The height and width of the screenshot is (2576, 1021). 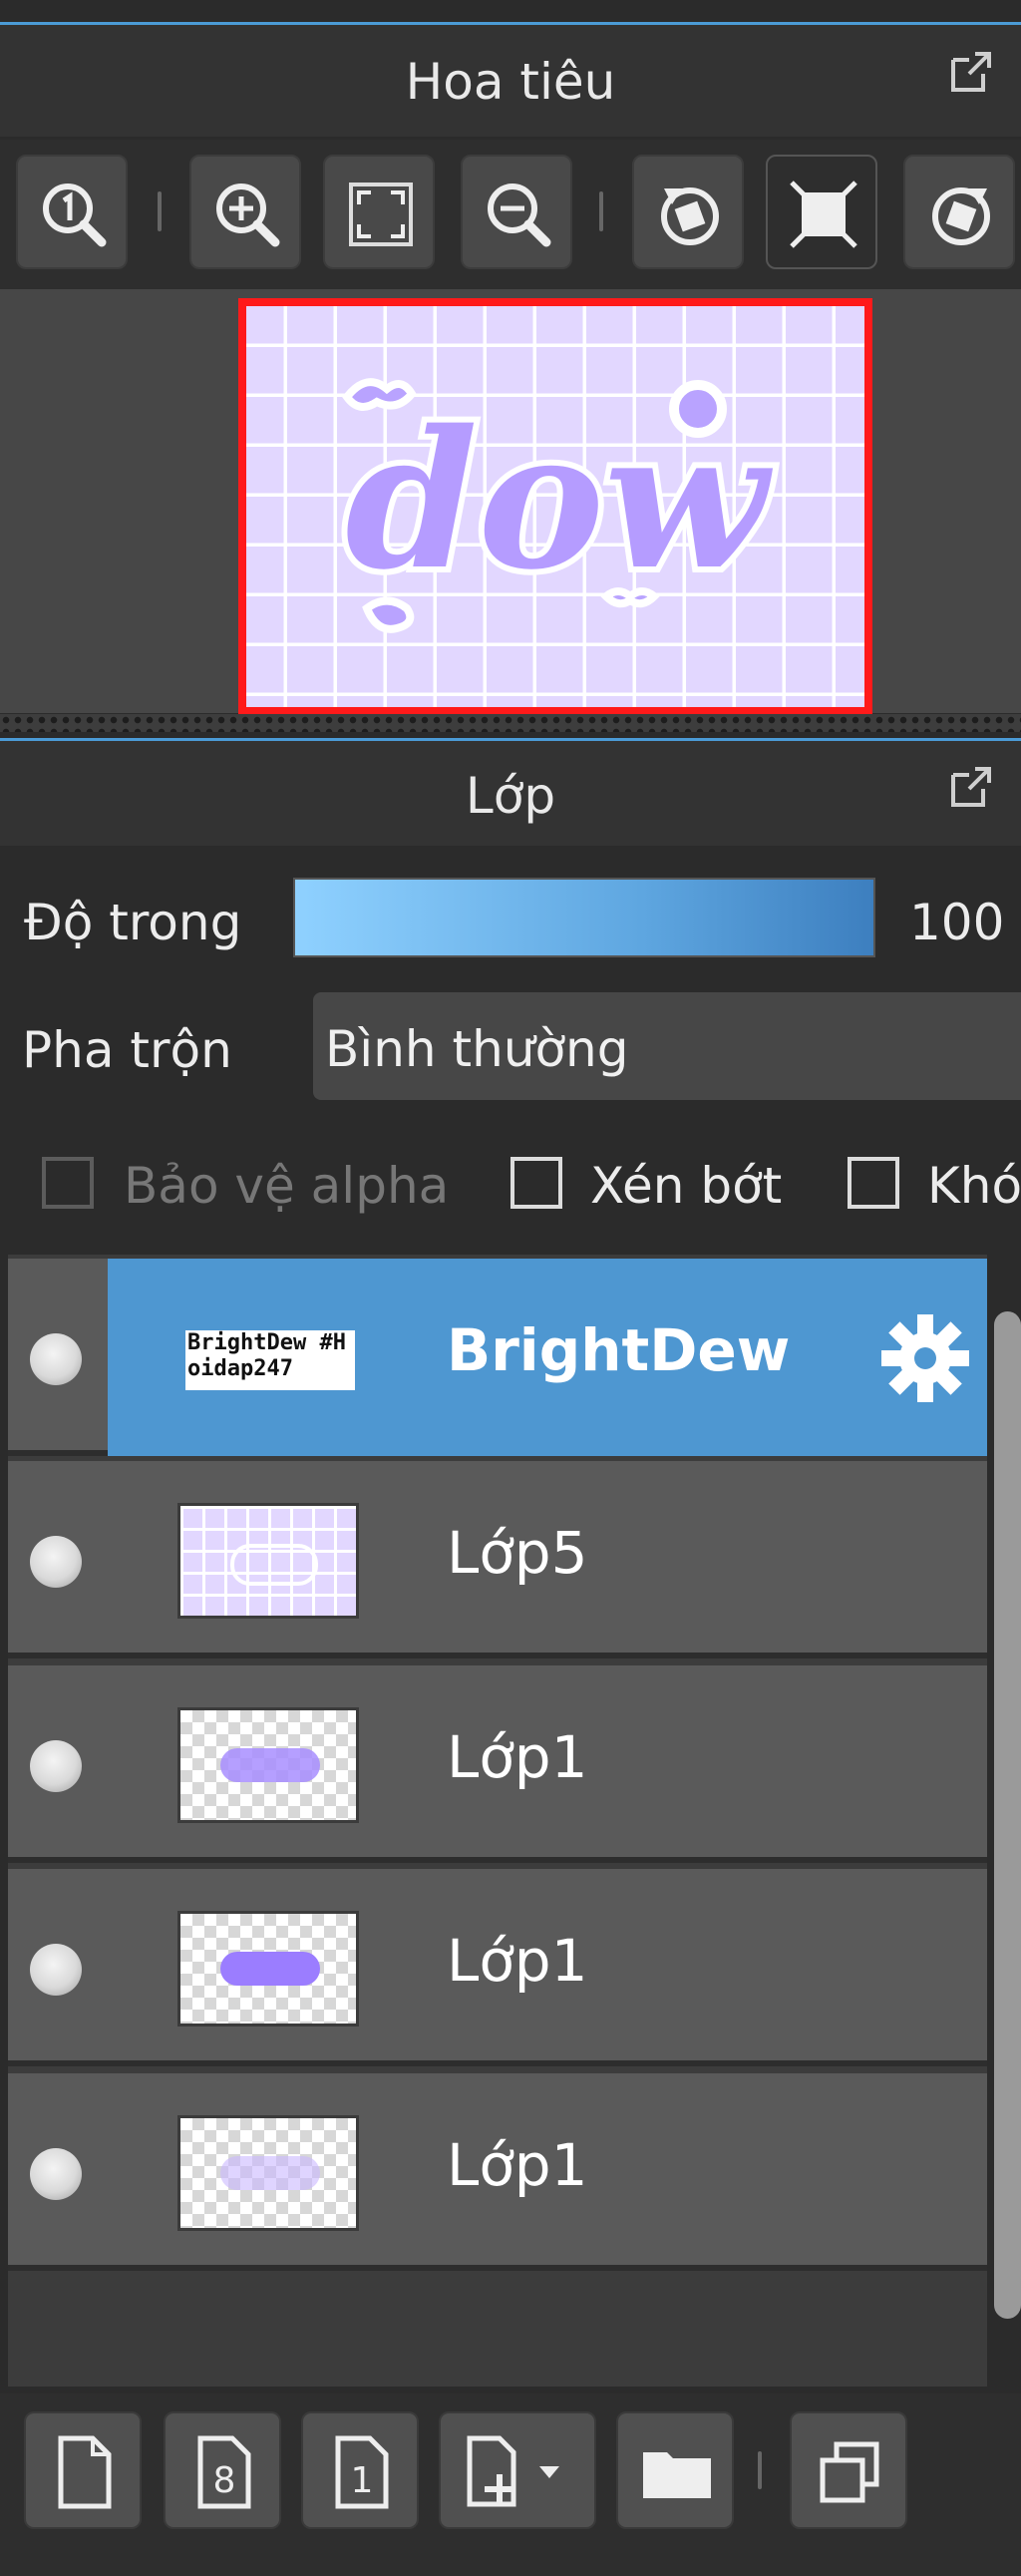 I want to click on opacity-value: 100, so click(x=957, y=923).